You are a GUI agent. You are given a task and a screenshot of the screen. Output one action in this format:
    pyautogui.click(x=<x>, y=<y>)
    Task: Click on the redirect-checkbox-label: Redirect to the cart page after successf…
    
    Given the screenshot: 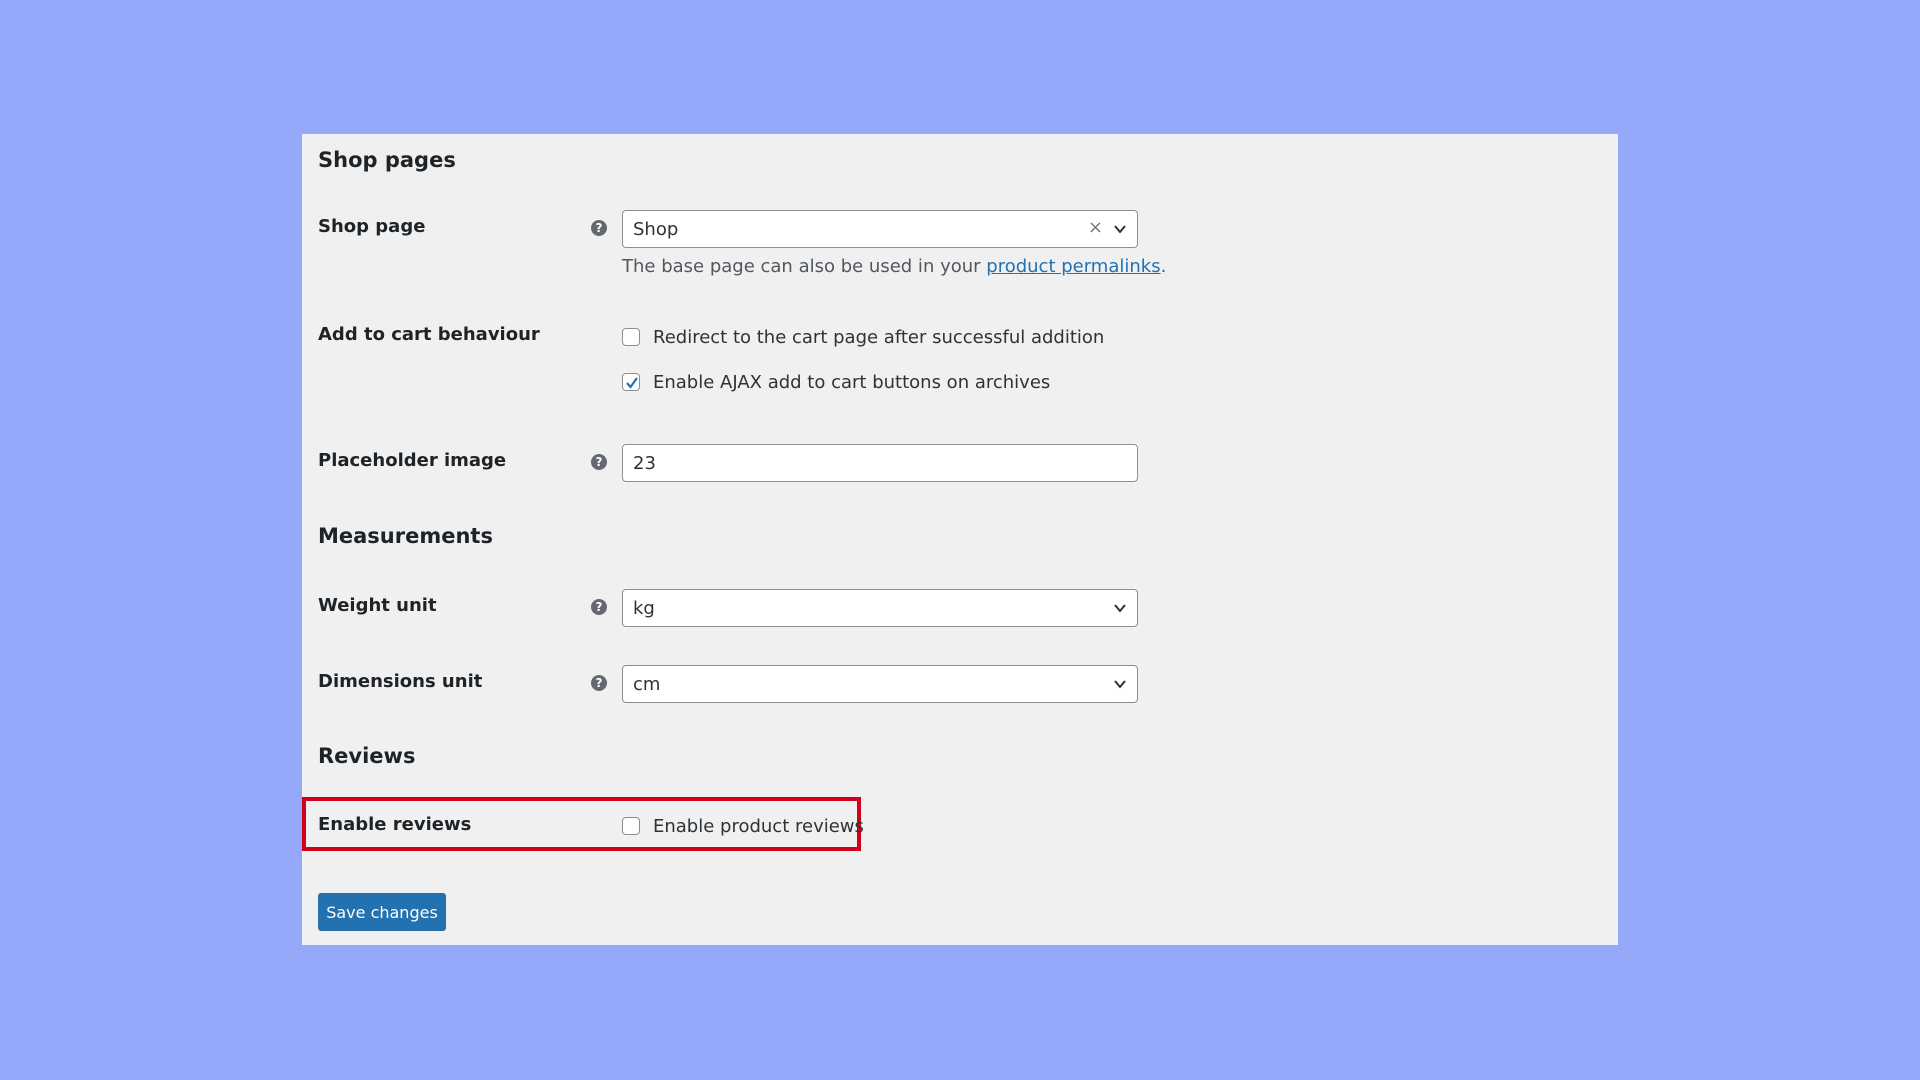 What is the action you would take?
    pyautogui.click(x=879, y=337)
    